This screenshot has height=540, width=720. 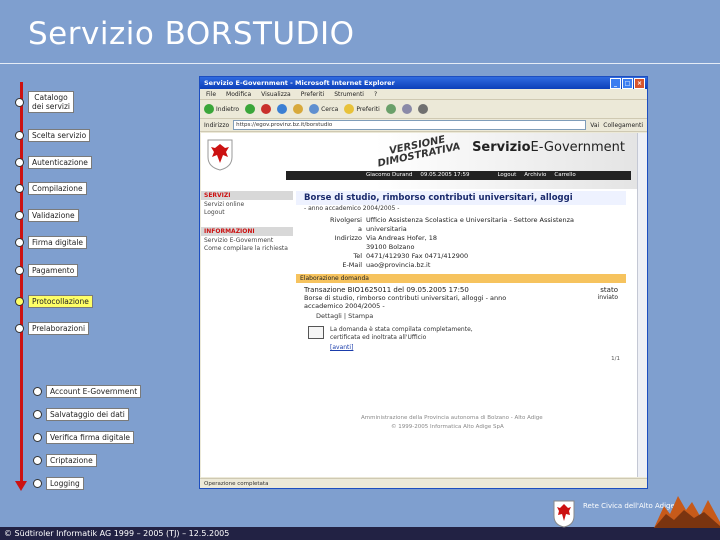 I want to click on print-icon, so click(x=422, y=109).